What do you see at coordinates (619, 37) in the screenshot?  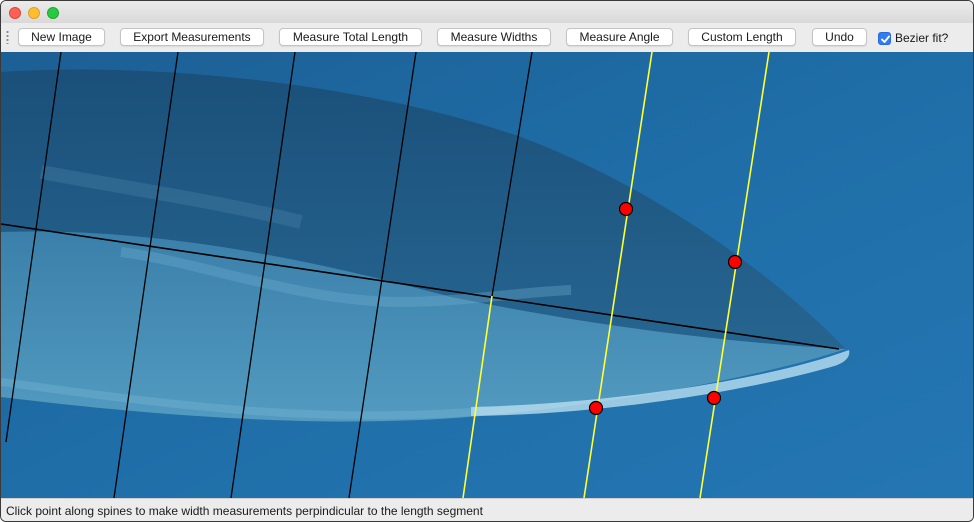 I see `measure-angle-button: Measure Angle` at bounding box center [619, 37].